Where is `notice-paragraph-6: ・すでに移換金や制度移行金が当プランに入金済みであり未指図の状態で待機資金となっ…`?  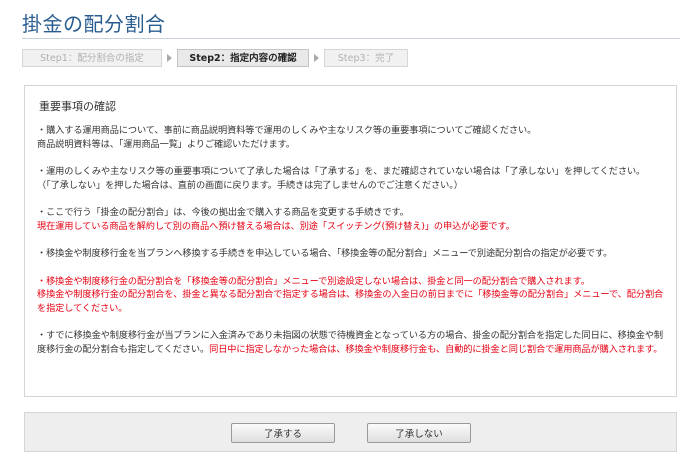
notice-paragraph-6: ・すでに移換金や制度移行金が当プランに入金済みであり未指図の状態で待機資金となっ… is located at coordinates (350, 342).